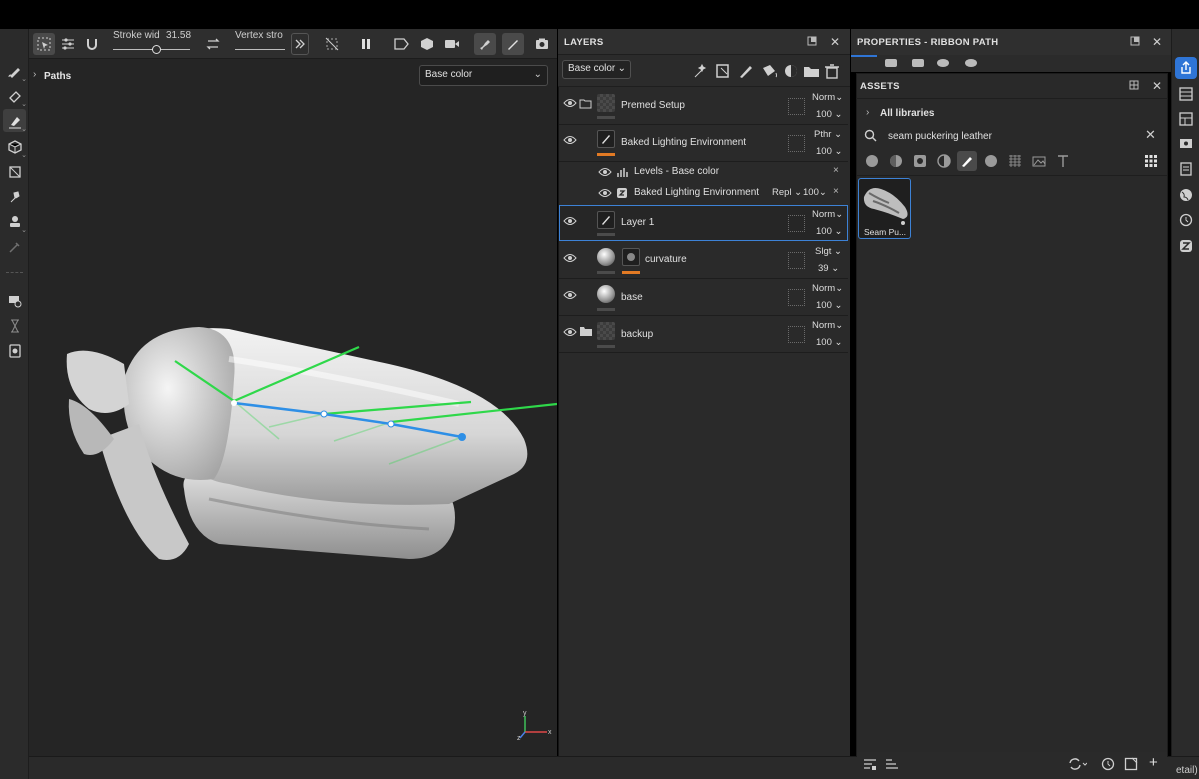 The width and height of the screenshot is (1199, 779). What do you see at coordinates (896, 161) in the screenshot?
I see `filter-smart-materials-icon` at bounding box center [896, 161].